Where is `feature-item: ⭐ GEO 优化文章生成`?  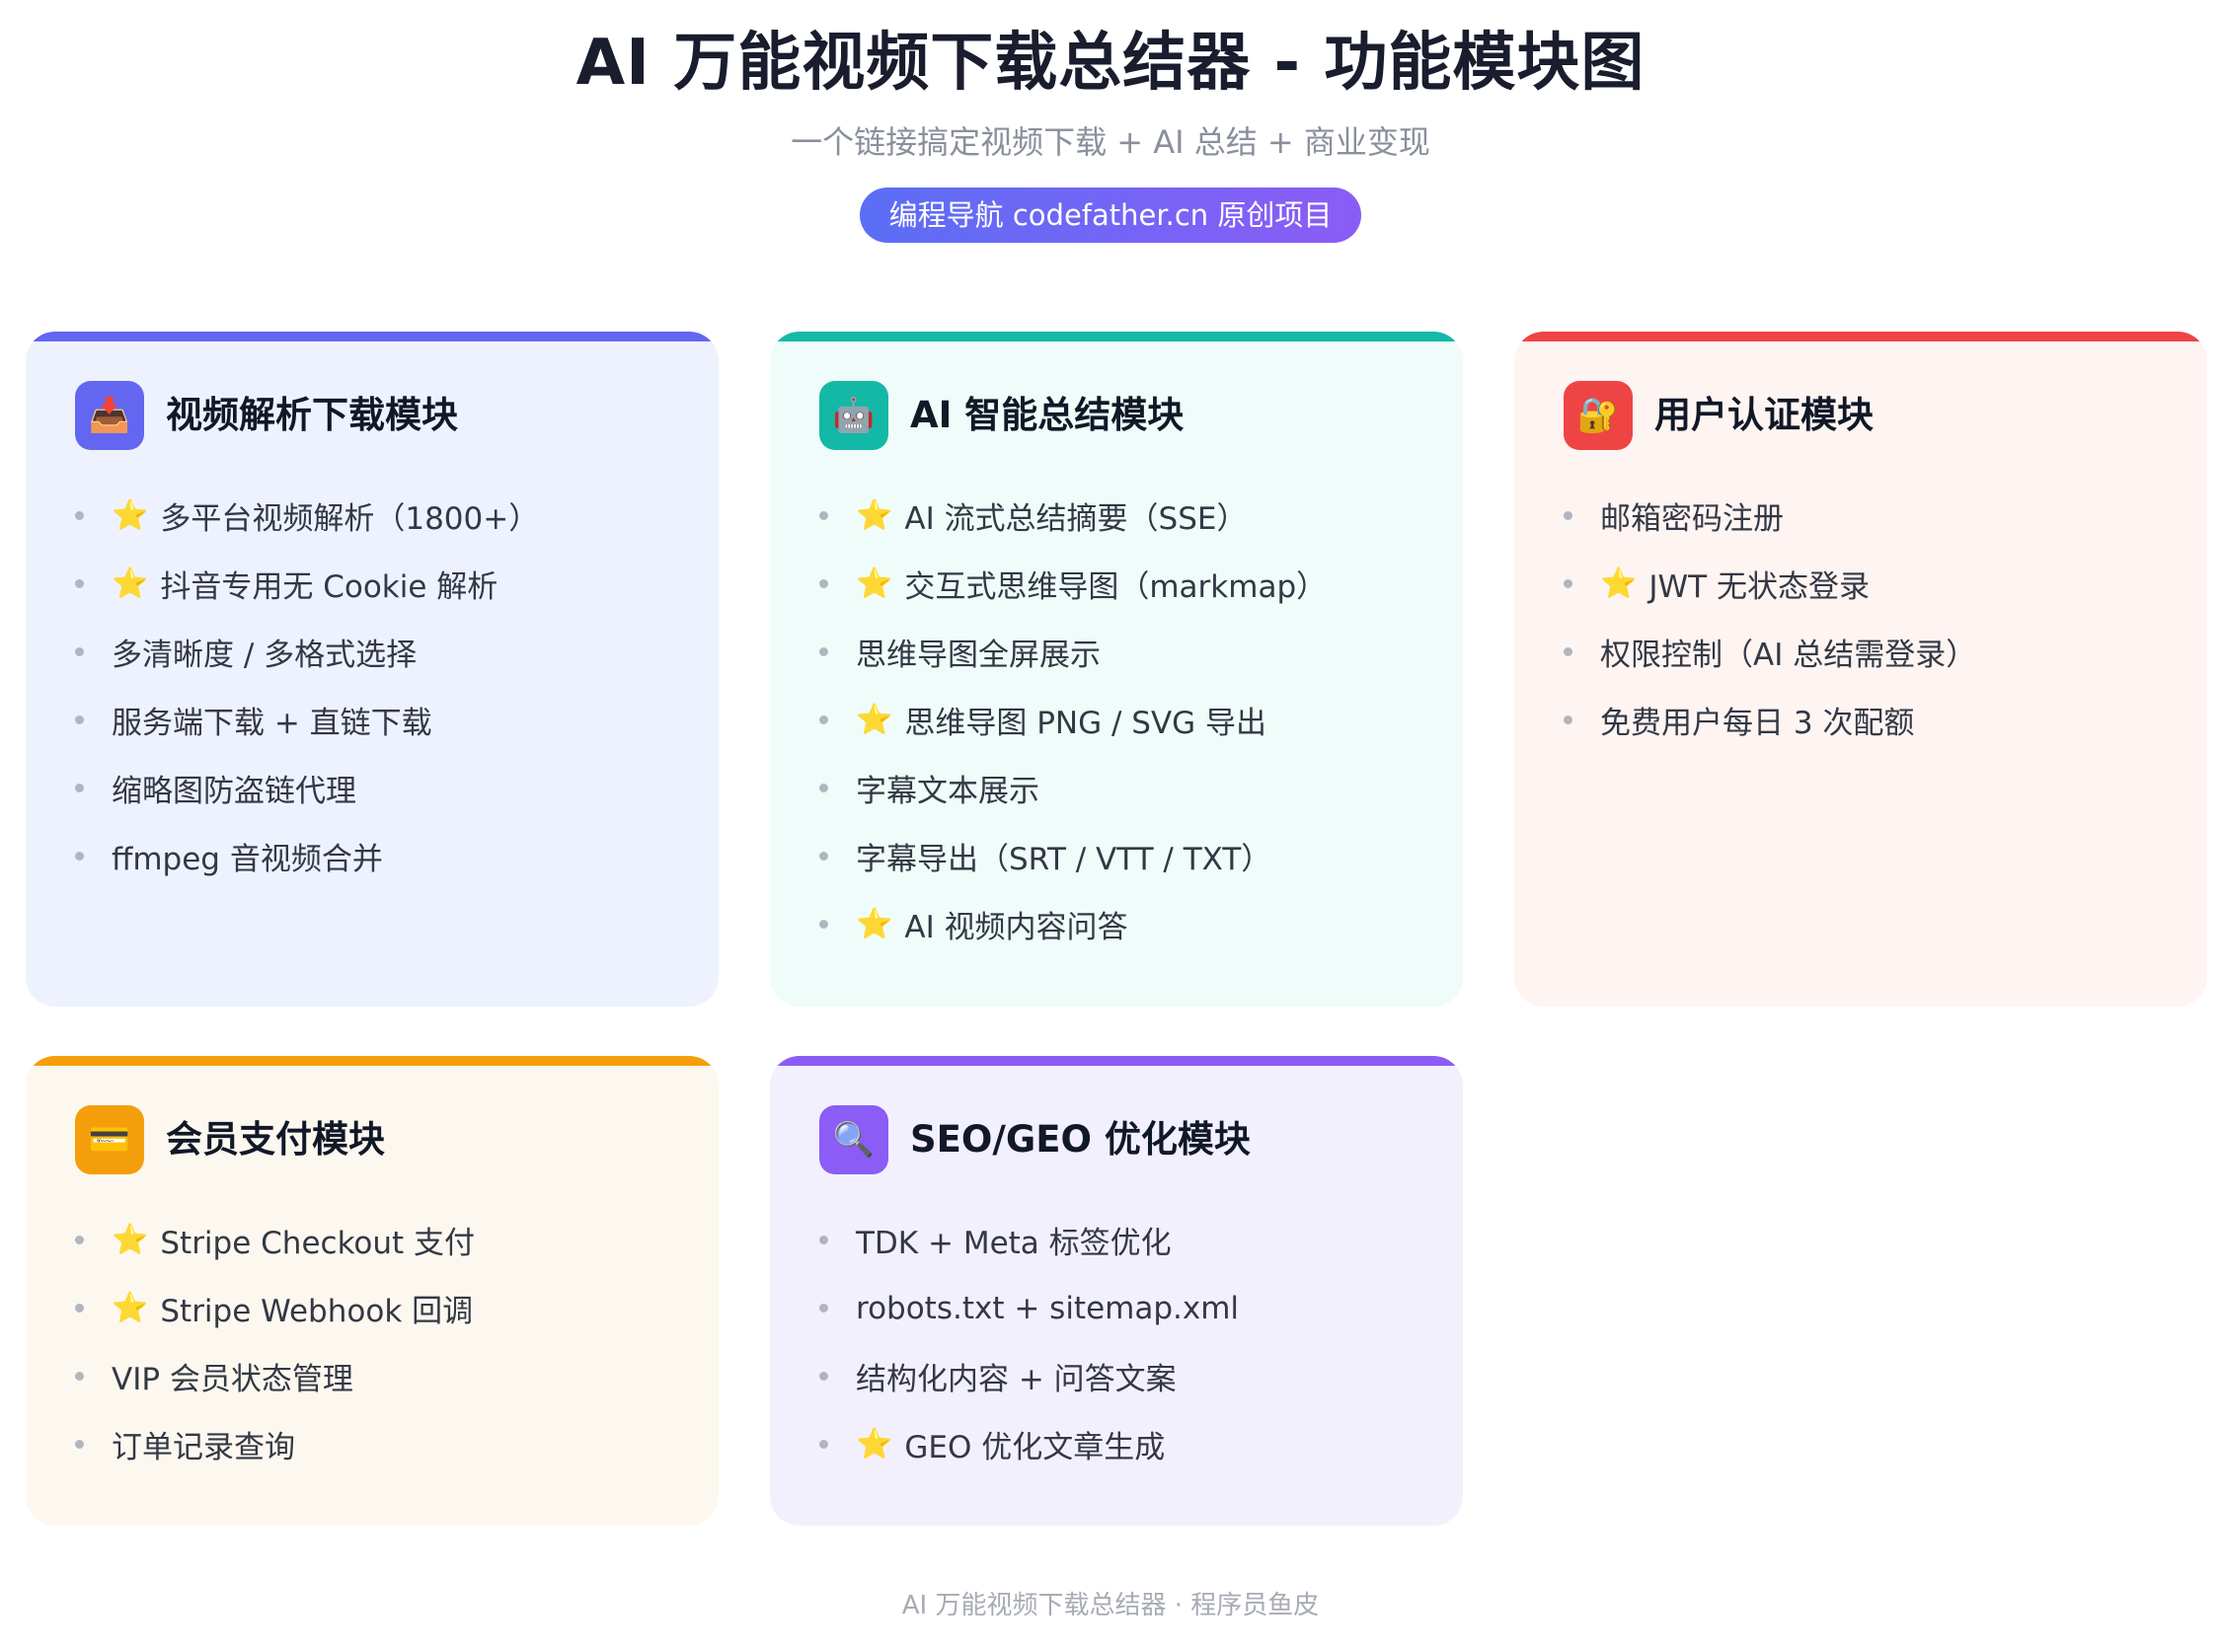 feature-item: ⭐ GEO 优化文章生成 is located at coordinates (1131, 1444).